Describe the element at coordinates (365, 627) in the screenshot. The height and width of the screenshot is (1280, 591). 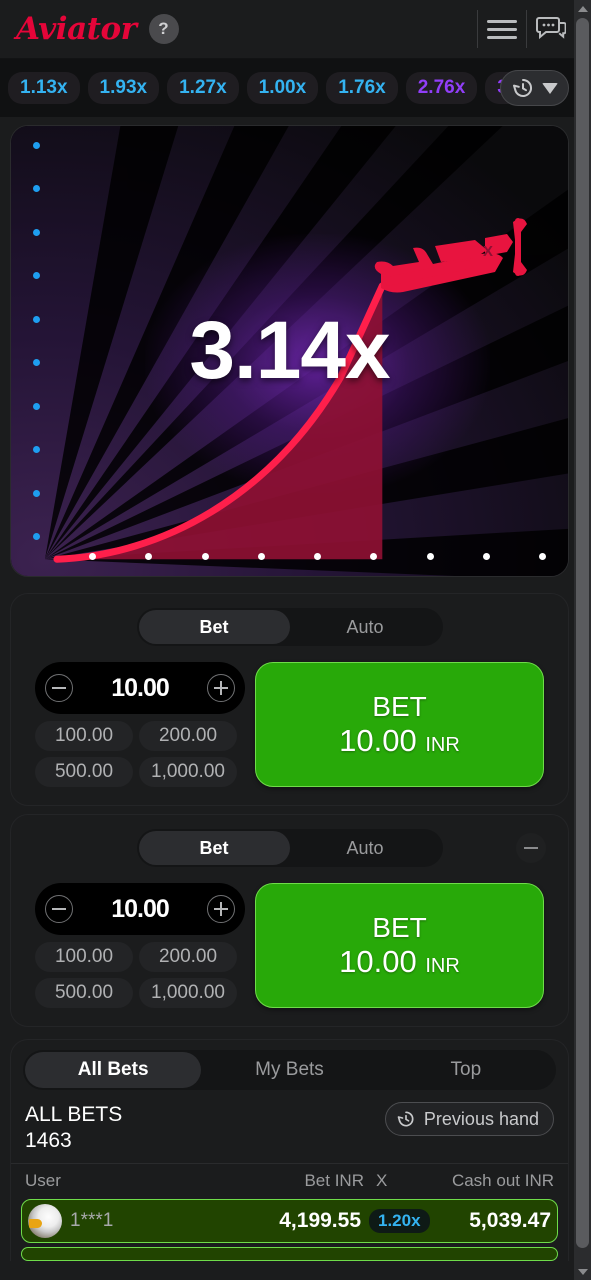
I see `tab-auto-1: Auto` at that location.